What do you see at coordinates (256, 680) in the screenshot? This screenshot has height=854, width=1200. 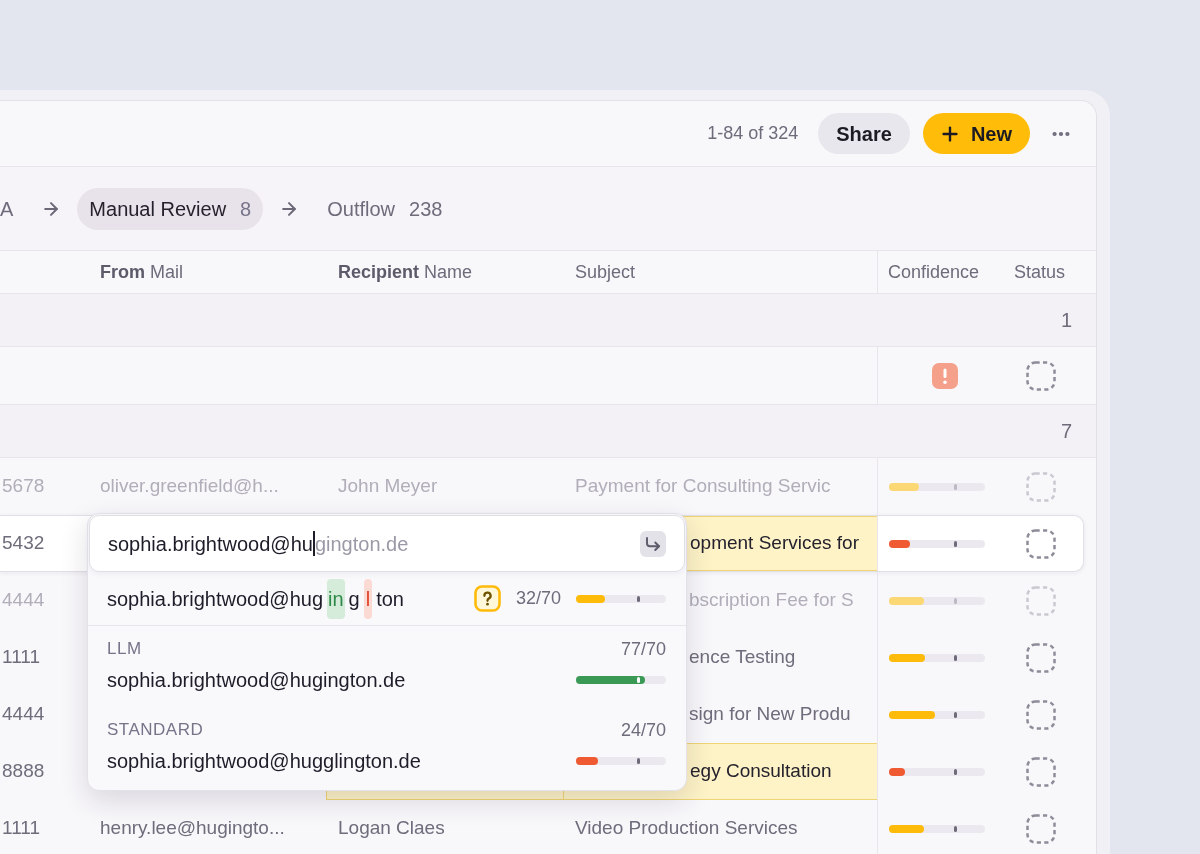 I see `email-suggestion: sophia.brightwood@hugington.de` at bounding box center [256, 680].